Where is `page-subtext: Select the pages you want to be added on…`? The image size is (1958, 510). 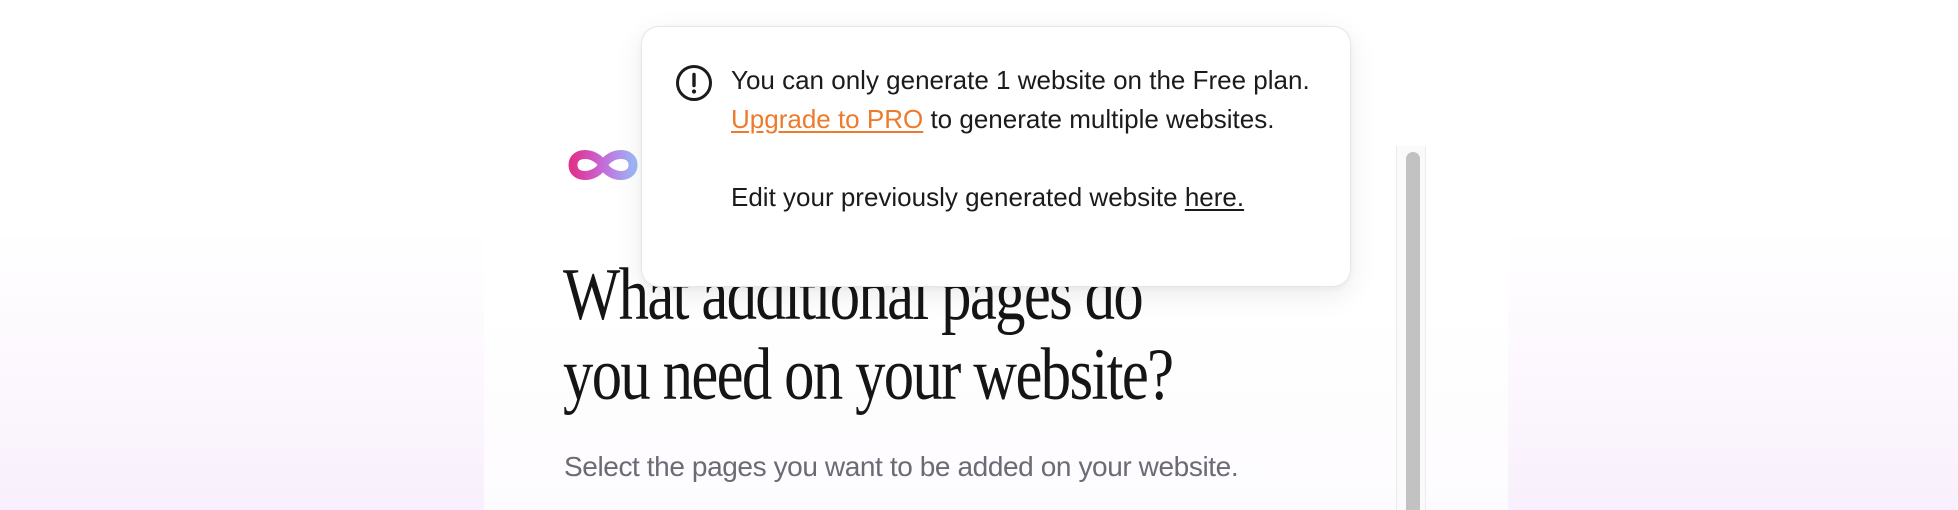 page-subtext: Select the pages you want to be added on… is located at coordinates (901, 466).